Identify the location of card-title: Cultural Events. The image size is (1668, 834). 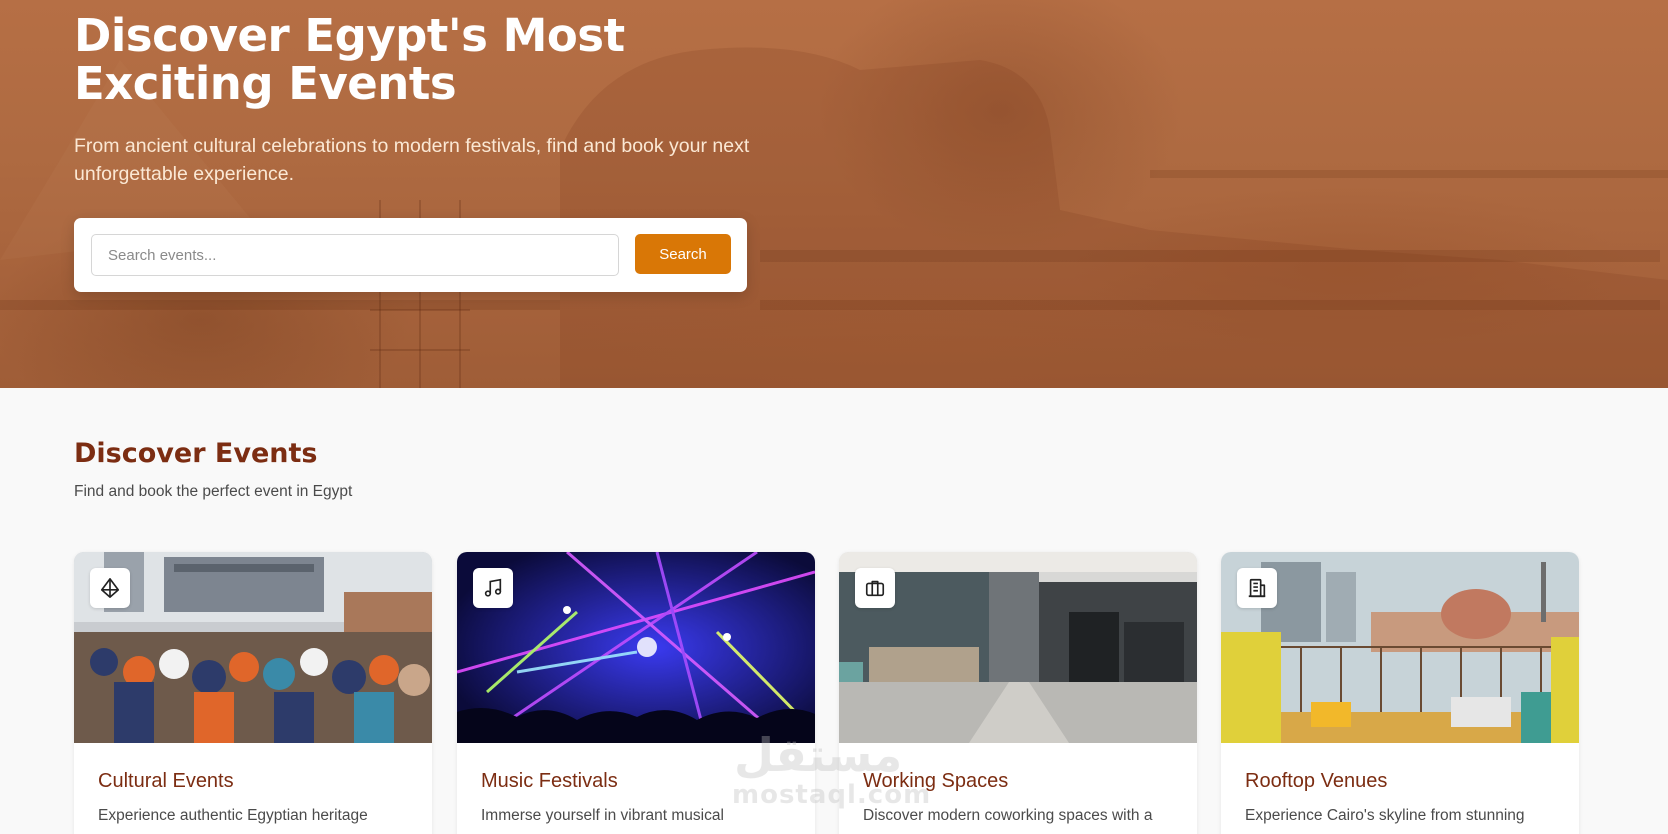
(166, 781).